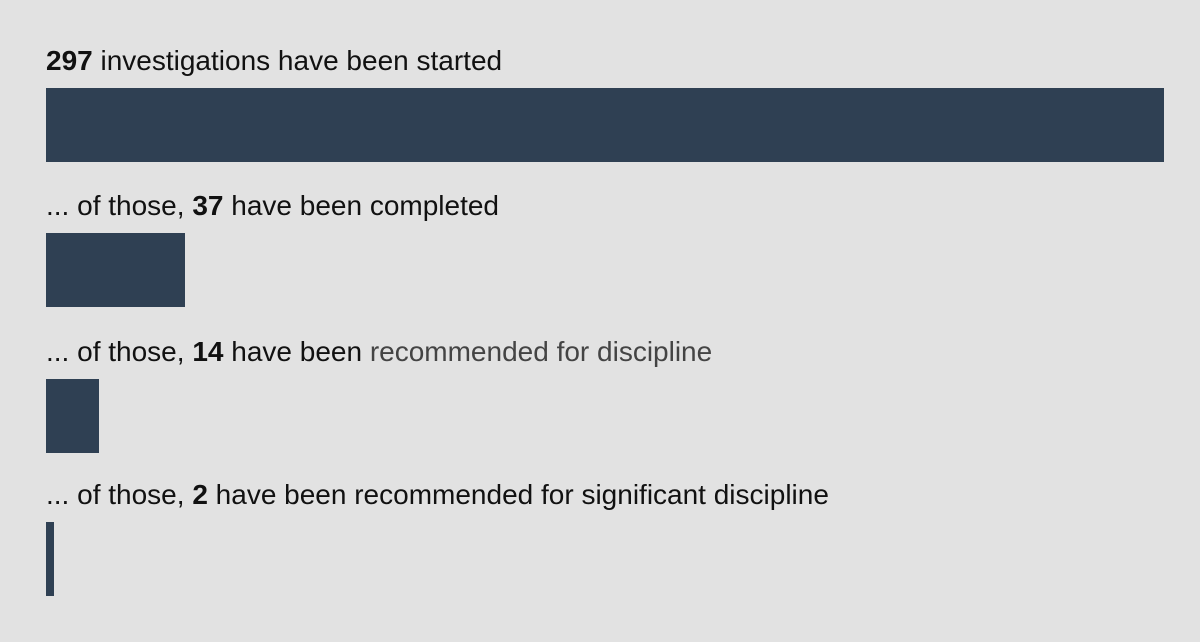 This screenshot has width=1200, height=642. I want to click on label-number: 2, so click(200, 494).